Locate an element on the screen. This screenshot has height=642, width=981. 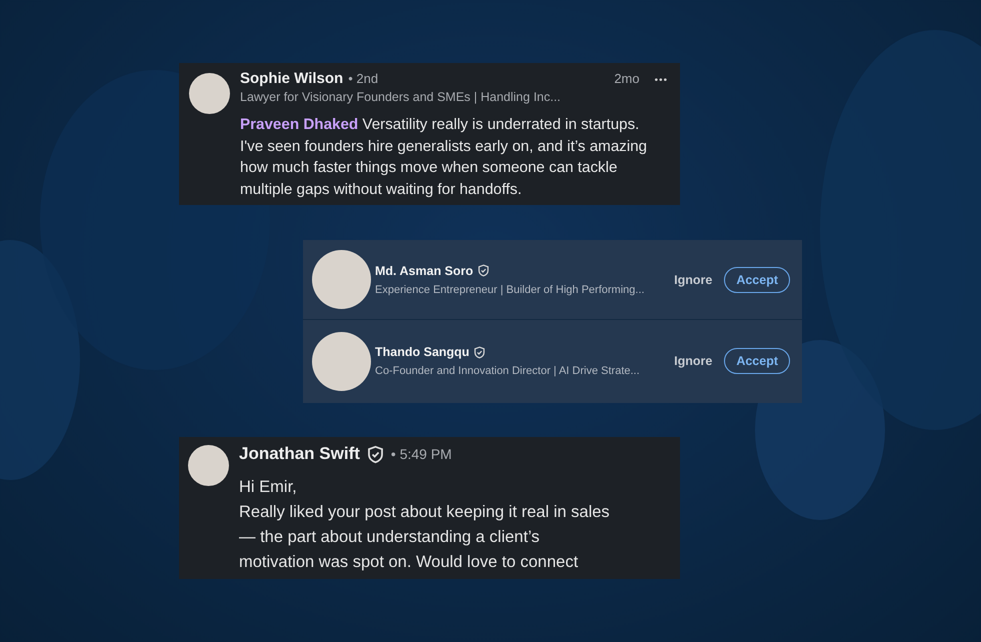
sender-name: Jonathan Swift is located at coordinates (299, 454).